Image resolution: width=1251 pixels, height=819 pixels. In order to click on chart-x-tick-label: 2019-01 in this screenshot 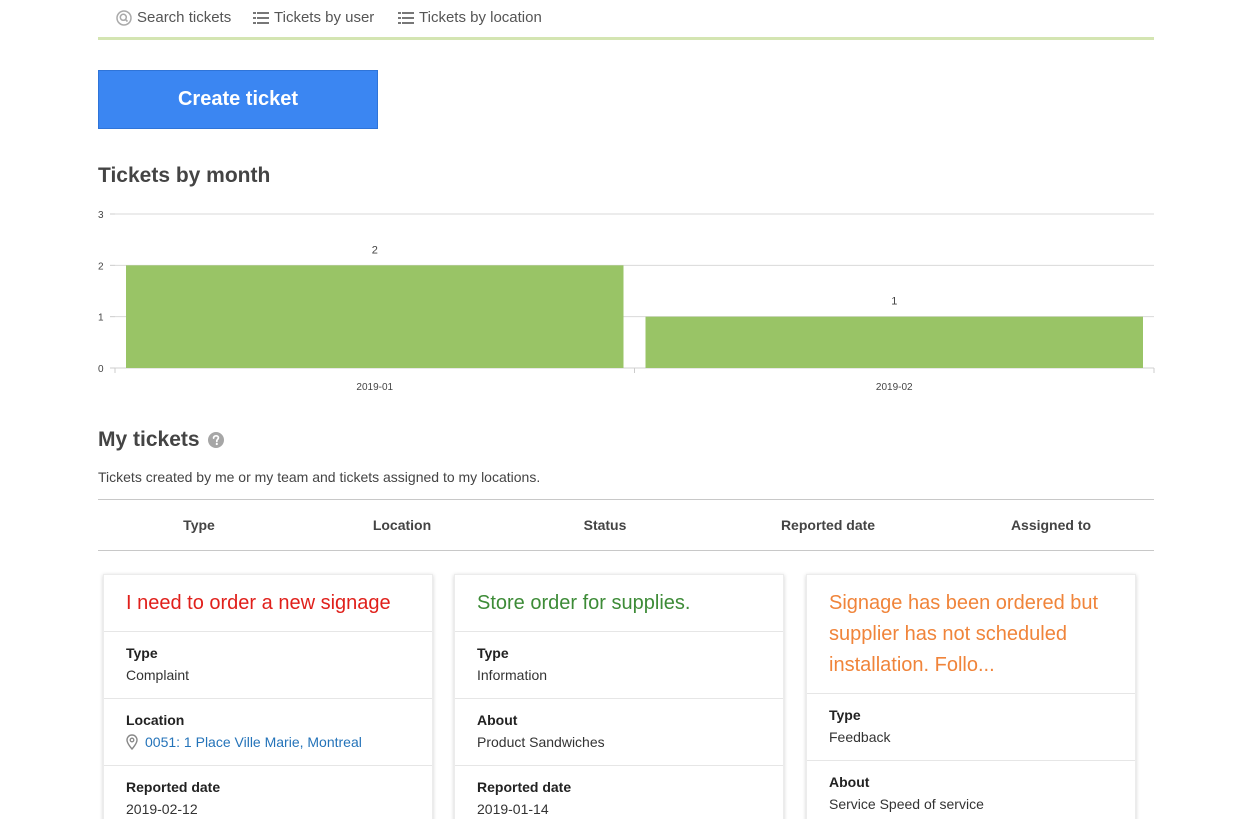, I will do `click(374, 387)`.